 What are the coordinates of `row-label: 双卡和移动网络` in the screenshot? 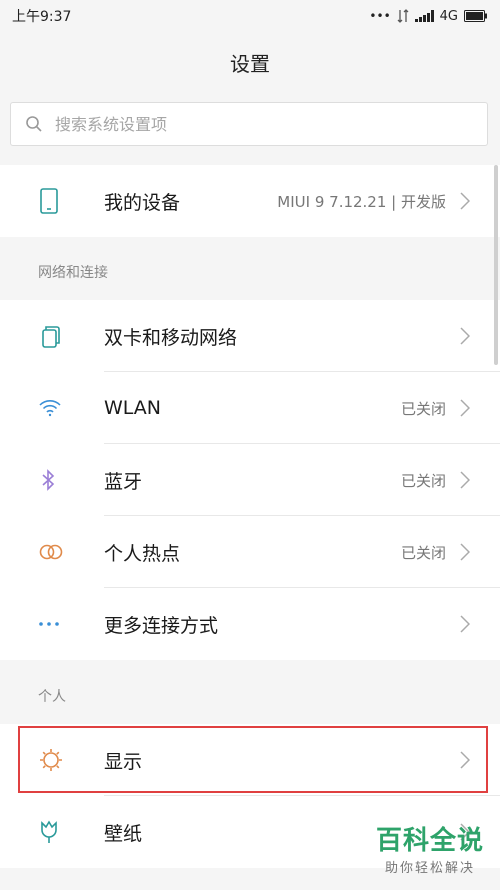 It's located at (171, 337).